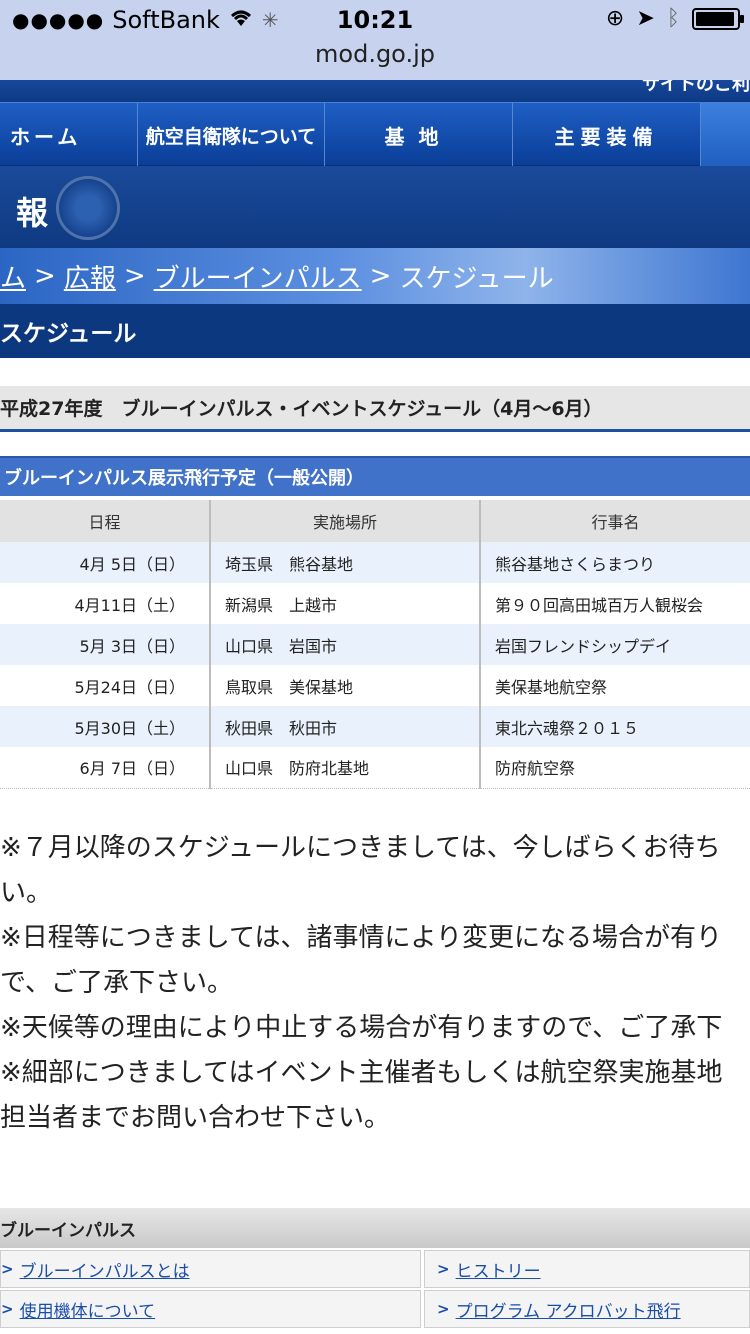 Image resolution: width=750 pixels, height=1334 pixels. What do you see at coordinates (587, 1269) in the screenshot?
I see `related-link-cell: > ヒストリー` at bounding box center [587, 1269].